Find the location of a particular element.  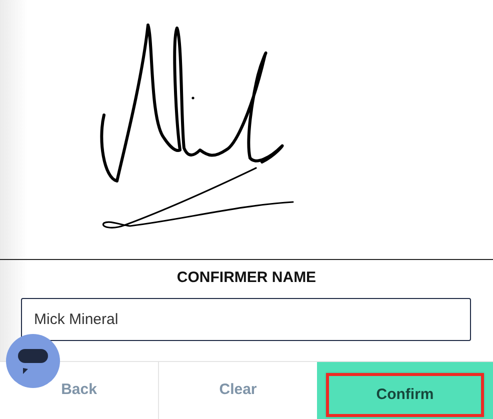

confirm-button: Confirm is located at coordinates (405, 390).